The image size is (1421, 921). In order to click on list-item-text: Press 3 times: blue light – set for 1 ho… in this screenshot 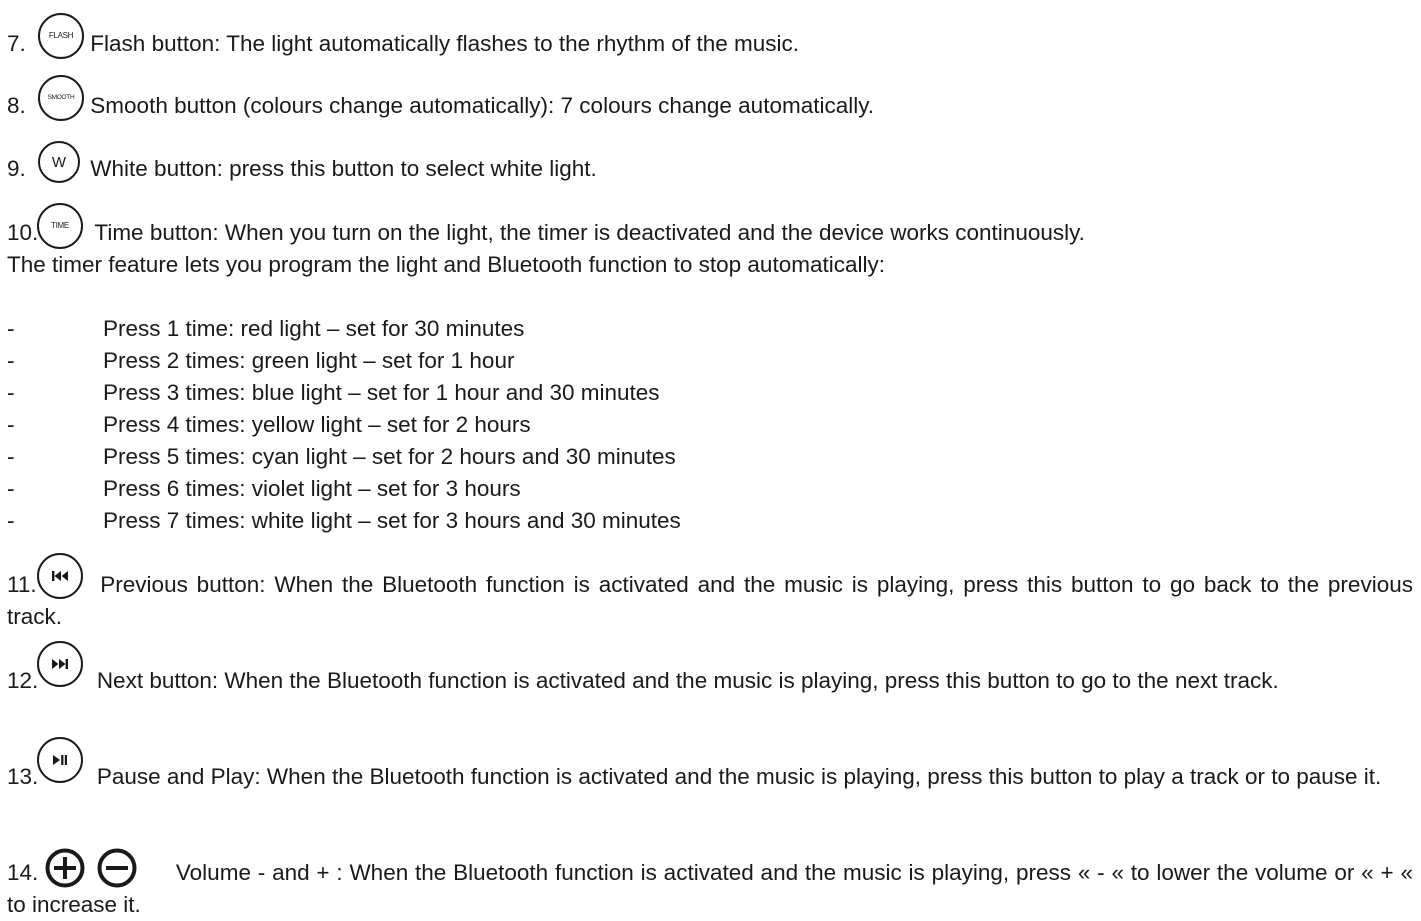, I will do `click(381, 392)`.